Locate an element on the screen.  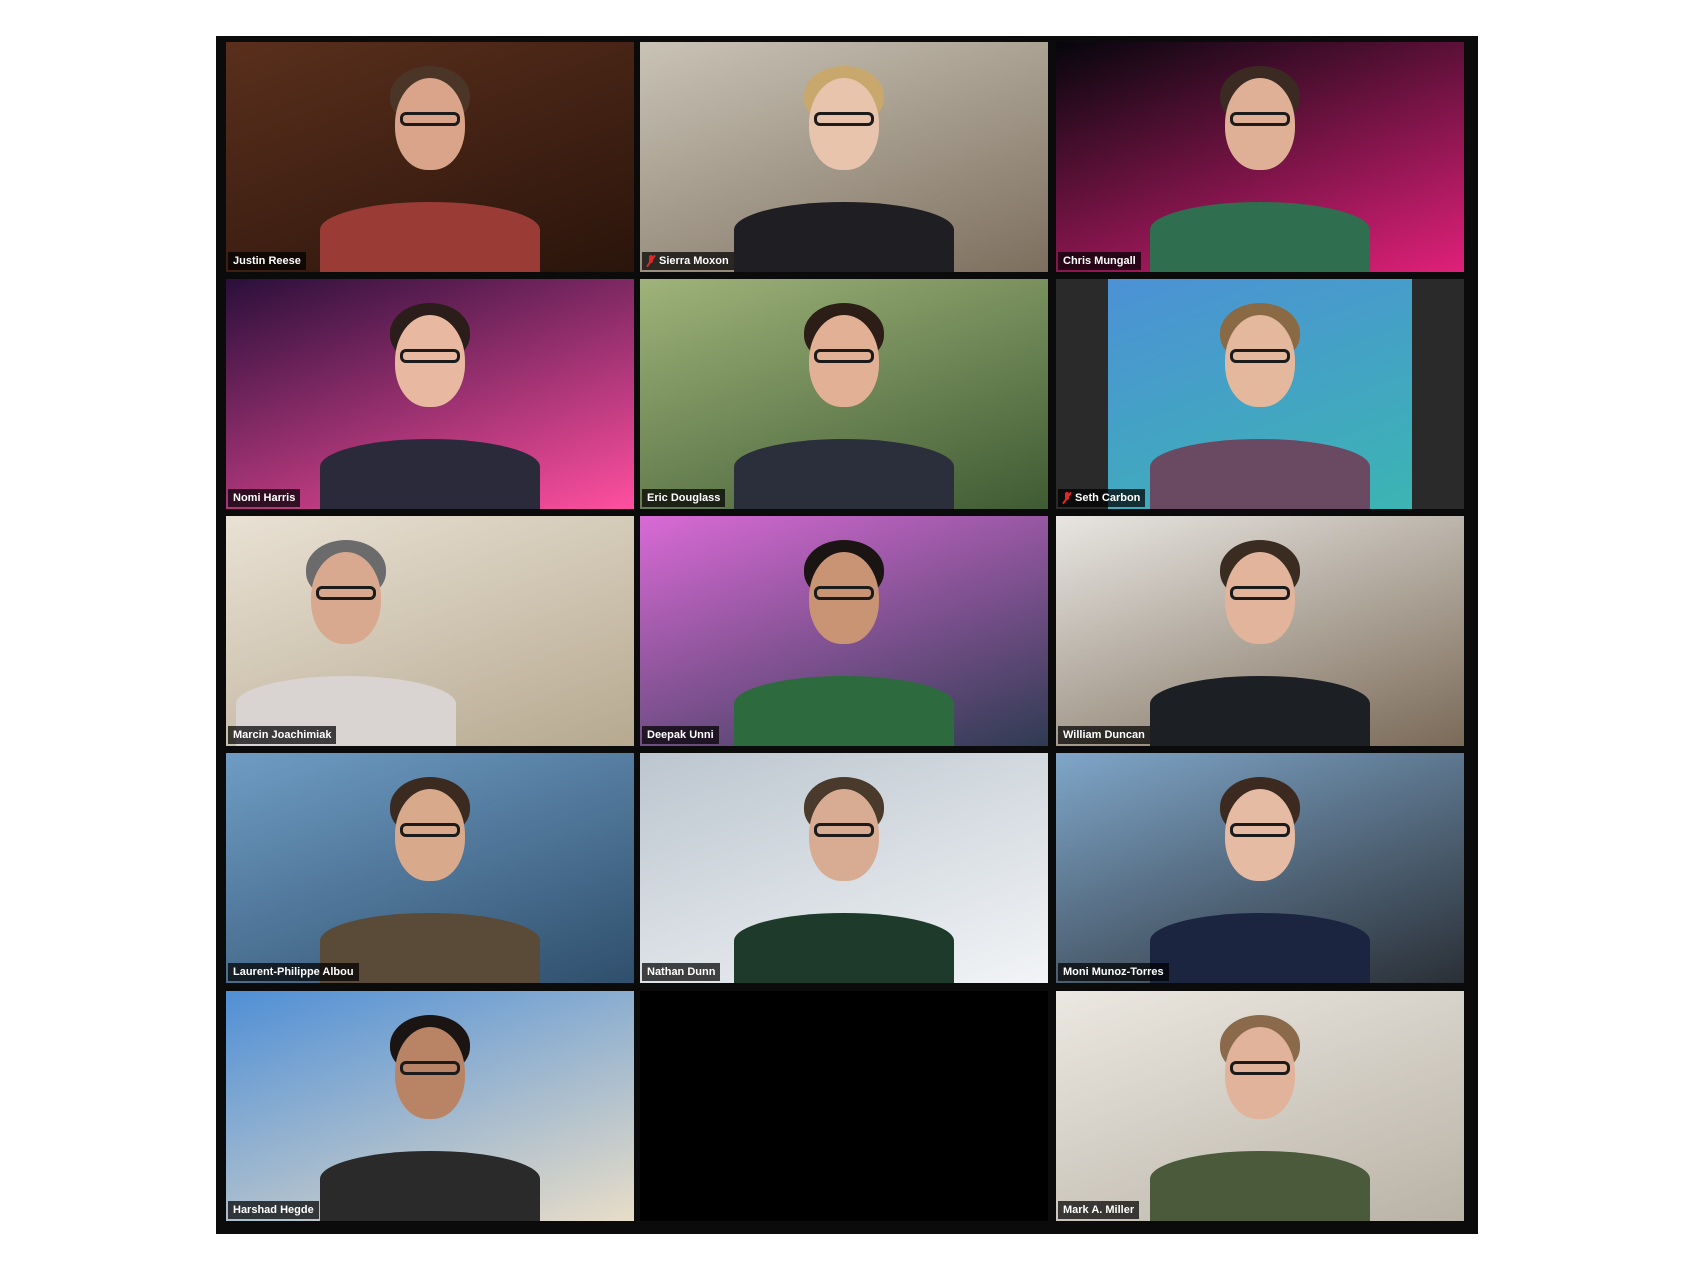
participant-video-tile: Eric Douglass is located at coordinates (844, 394).